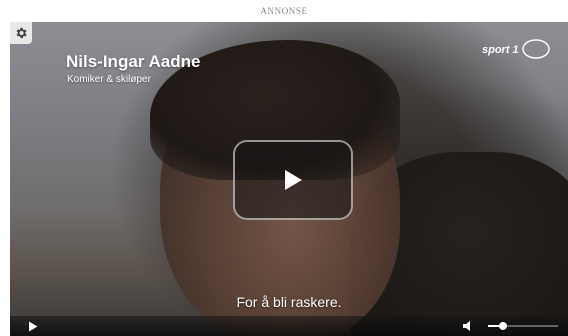  Describe the element at coordinates (284, 11) in the screenshot. I see `ad-label: ANNONSE` at that location.